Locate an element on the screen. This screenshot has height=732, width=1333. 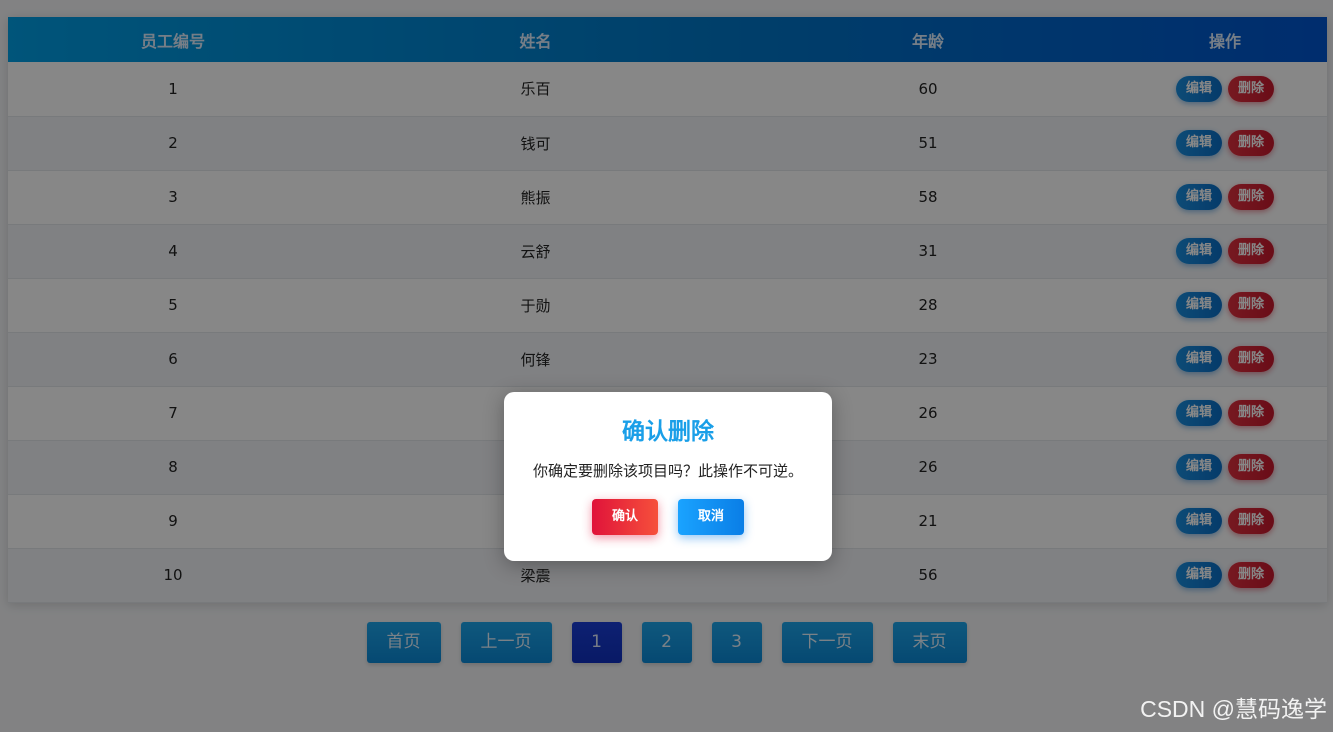
confirm-delete-dialog: 确认删除 你确定要删除该项目吗？此操作不可逆。 确认 取消 is located at coordinates (668, 476).